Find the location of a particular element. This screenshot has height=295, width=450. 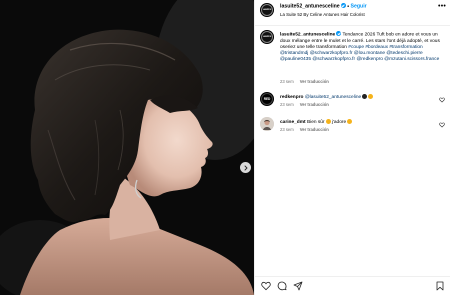

caption-meta: 23 sem Ver traducción is located at coordinates (307, 81).